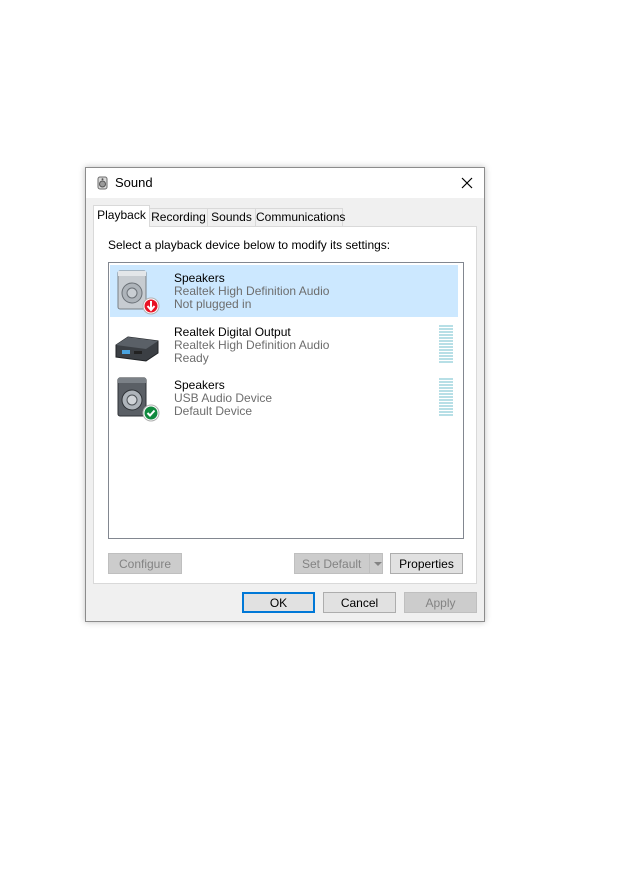 This screenshot has width=630, height=883. What do you see at coordinates (138, 399) in the screenshot?
I see `speaker-default-icon` at bounding box center [138, 399].